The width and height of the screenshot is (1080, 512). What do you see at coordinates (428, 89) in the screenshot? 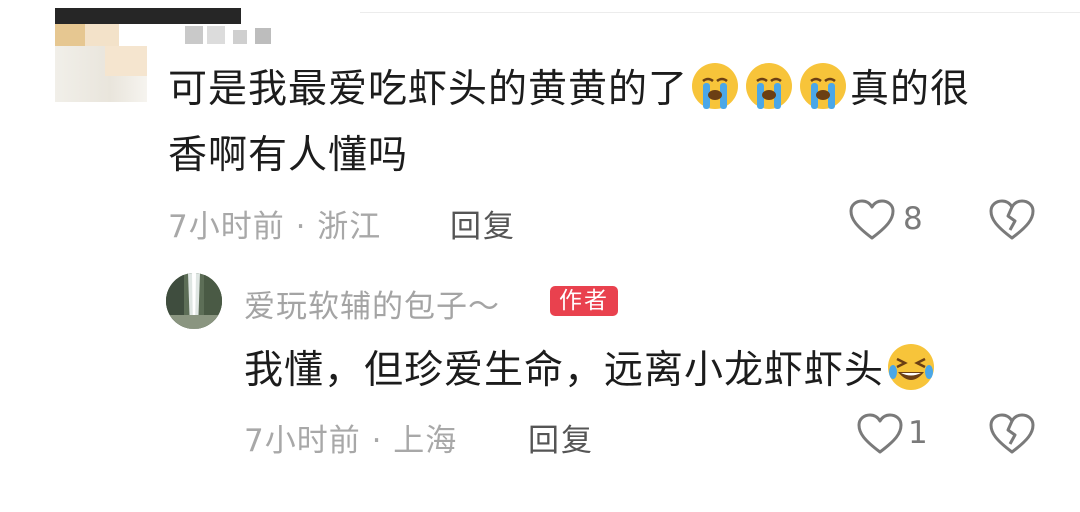
I see `comment-text-part1: 可是我最爱吃虾头的黄黄的了` at bounding box center [428, 89].